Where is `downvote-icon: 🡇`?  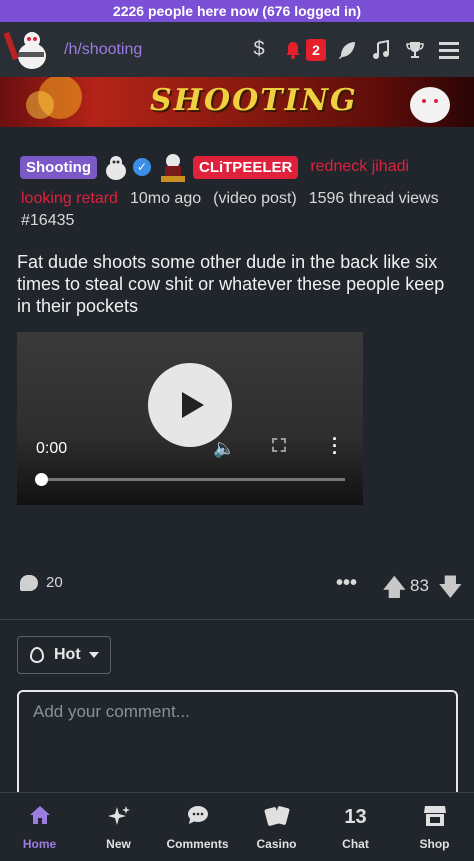
downvote-icon: 🡇 is located at coordinates (450, 590).